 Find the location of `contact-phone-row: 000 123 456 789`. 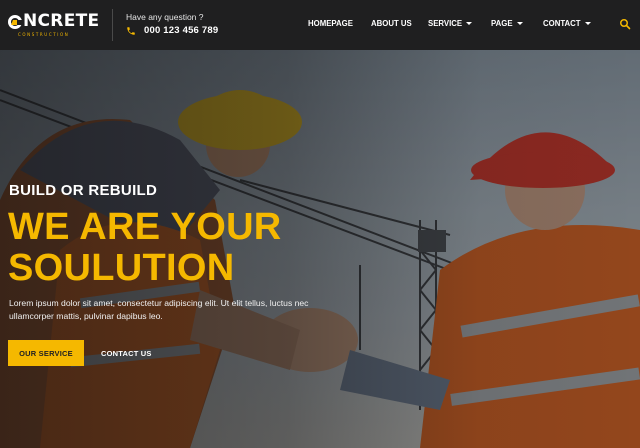

contact-phone-row: 000 123 456 789 is located at coordinates (172, 30).